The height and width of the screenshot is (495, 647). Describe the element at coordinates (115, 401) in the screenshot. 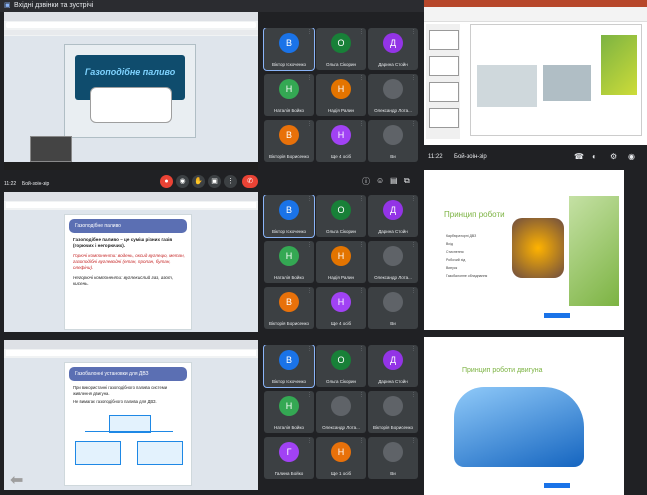

I see `bullet-2: Не вимагає газоподібного палива для ДВЗ.` at that location.